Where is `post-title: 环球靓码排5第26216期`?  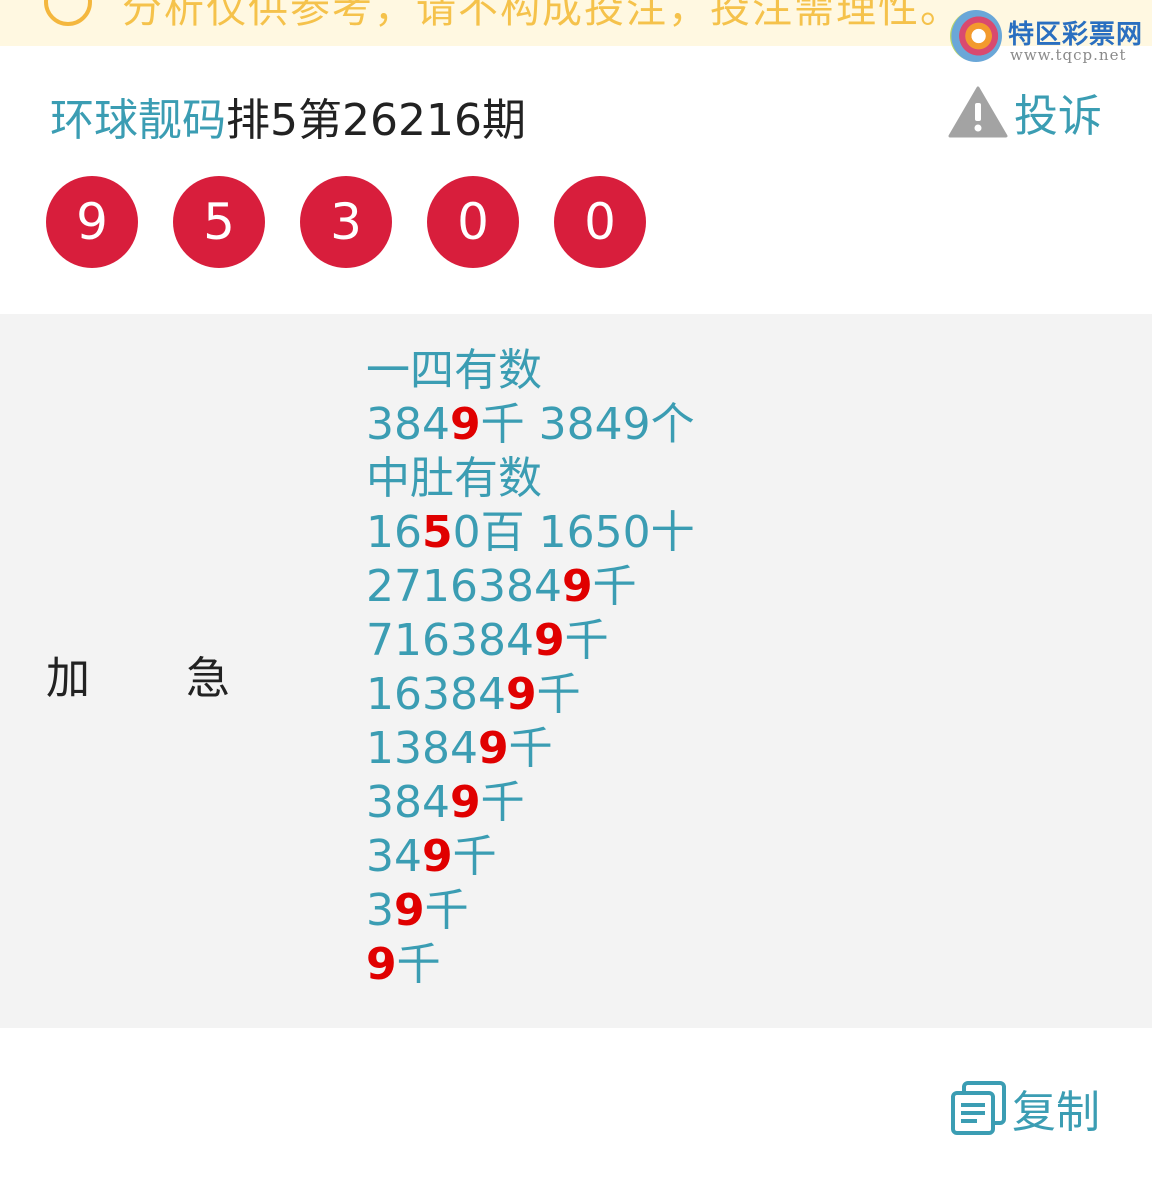
post-title: 环球靓码排5第26216期 is located at coordinates (288, 116).